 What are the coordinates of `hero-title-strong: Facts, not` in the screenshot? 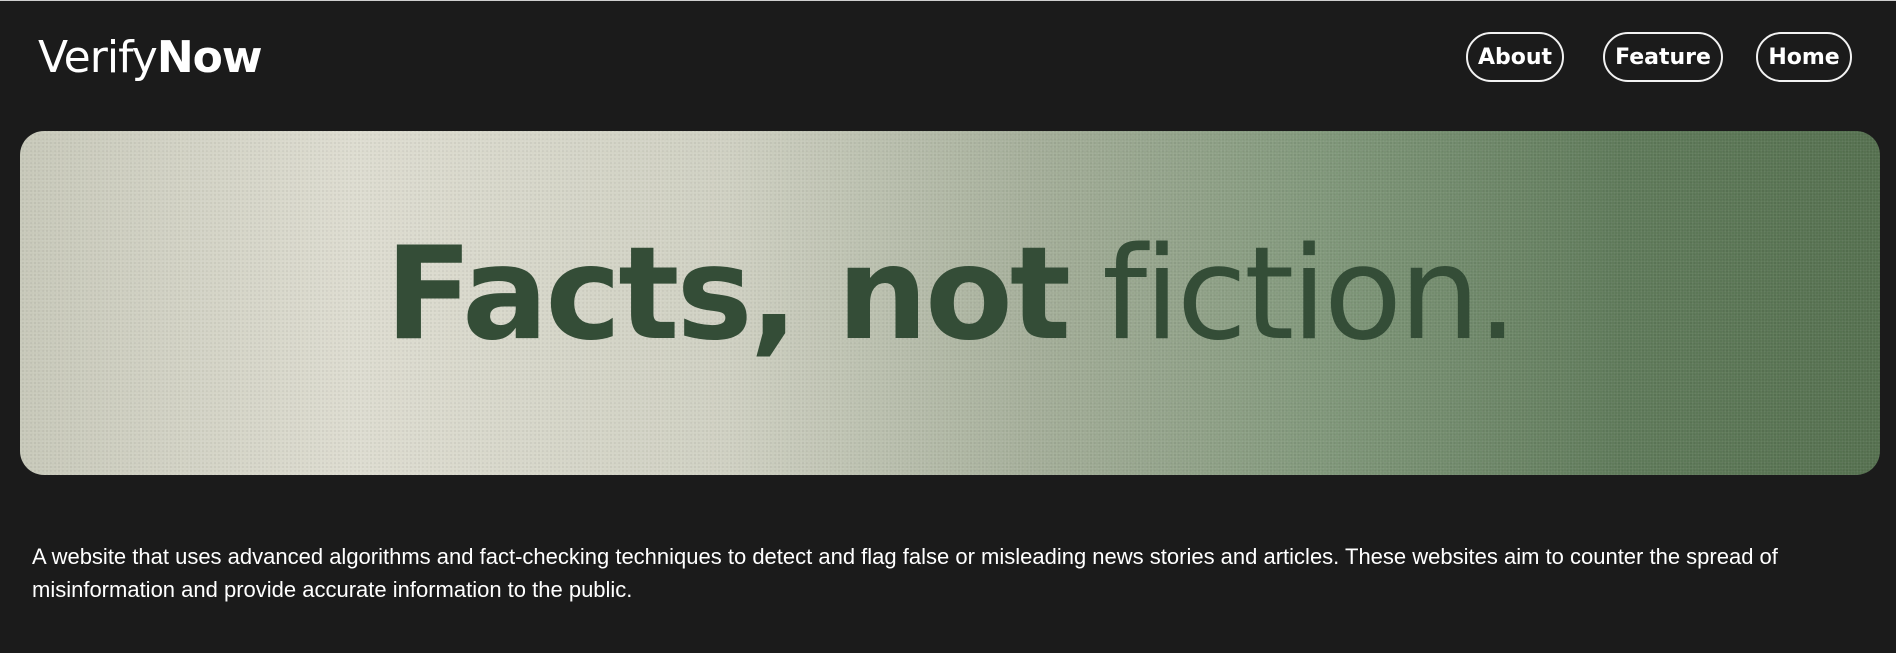 It's located at (728, 294).